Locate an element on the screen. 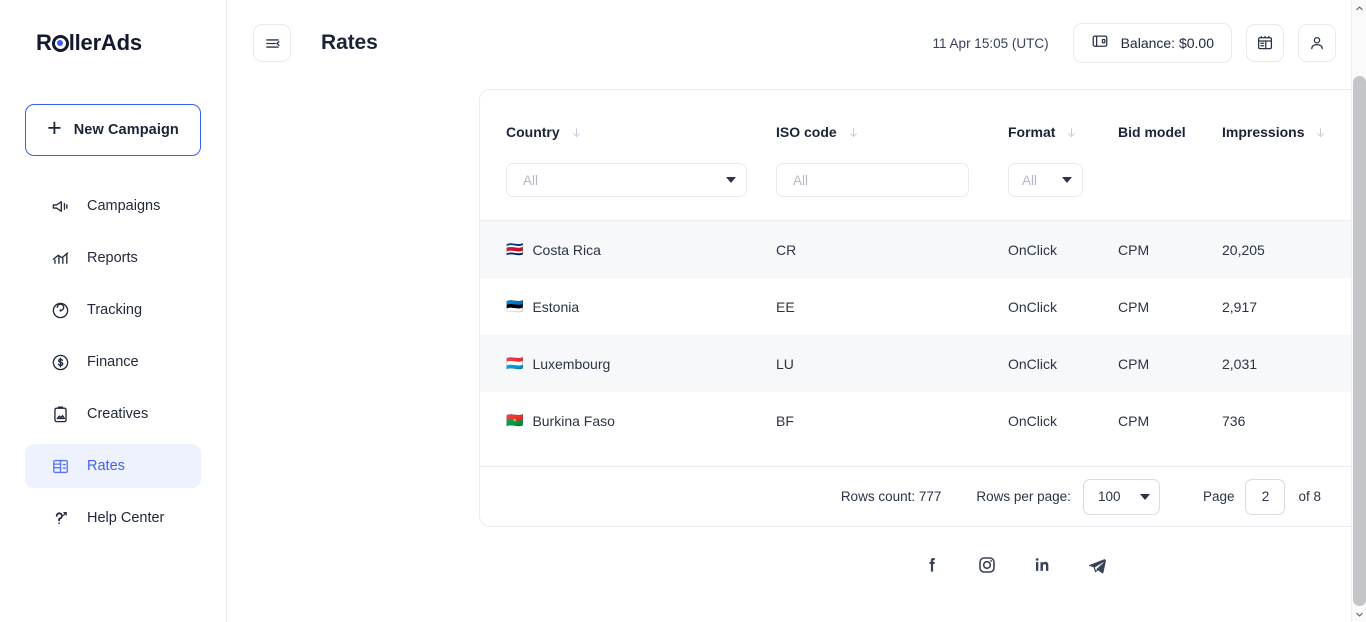 This screenshot has width=1366, height=622. country-name: Burkina Faso is located at coordinates (573, 420).